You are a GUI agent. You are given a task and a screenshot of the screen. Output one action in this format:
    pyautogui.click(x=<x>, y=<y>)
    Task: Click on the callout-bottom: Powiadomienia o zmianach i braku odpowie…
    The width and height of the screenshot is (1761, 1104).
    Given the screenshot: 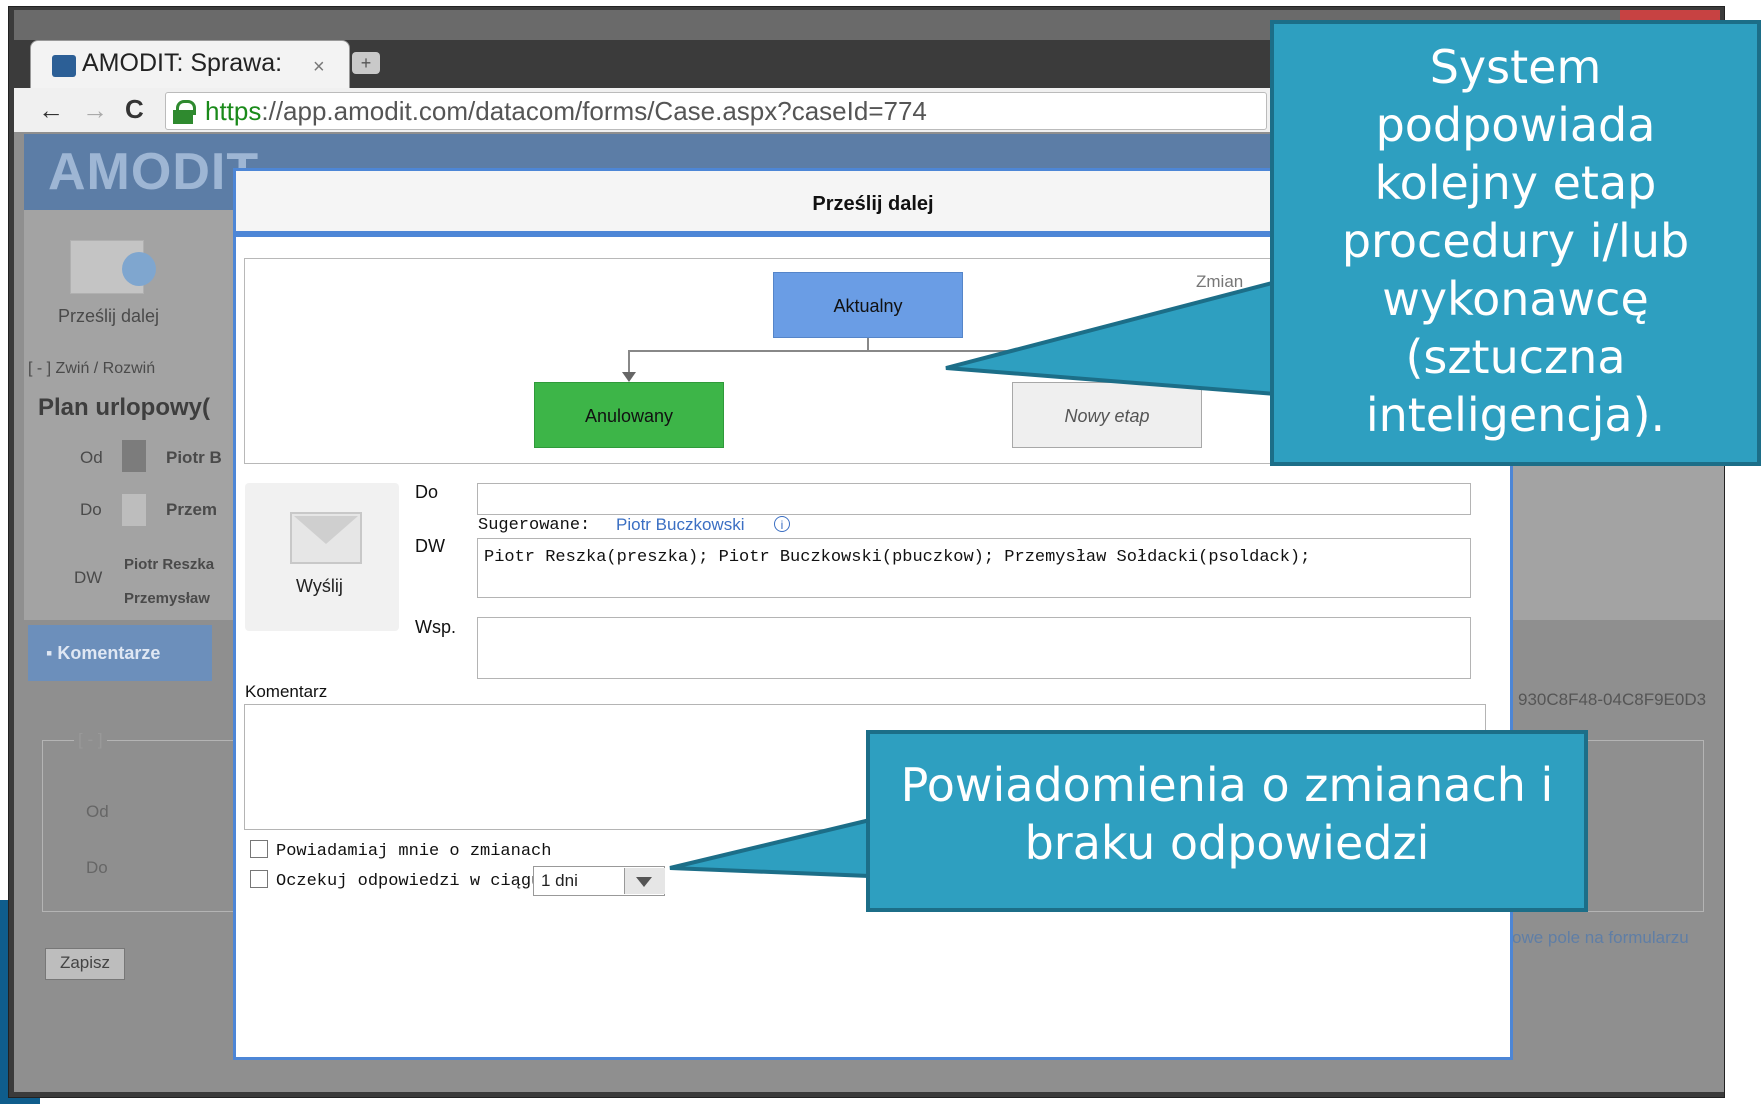 What is the action you would take?
    pyautogui.click(x=1227, y=821)
    